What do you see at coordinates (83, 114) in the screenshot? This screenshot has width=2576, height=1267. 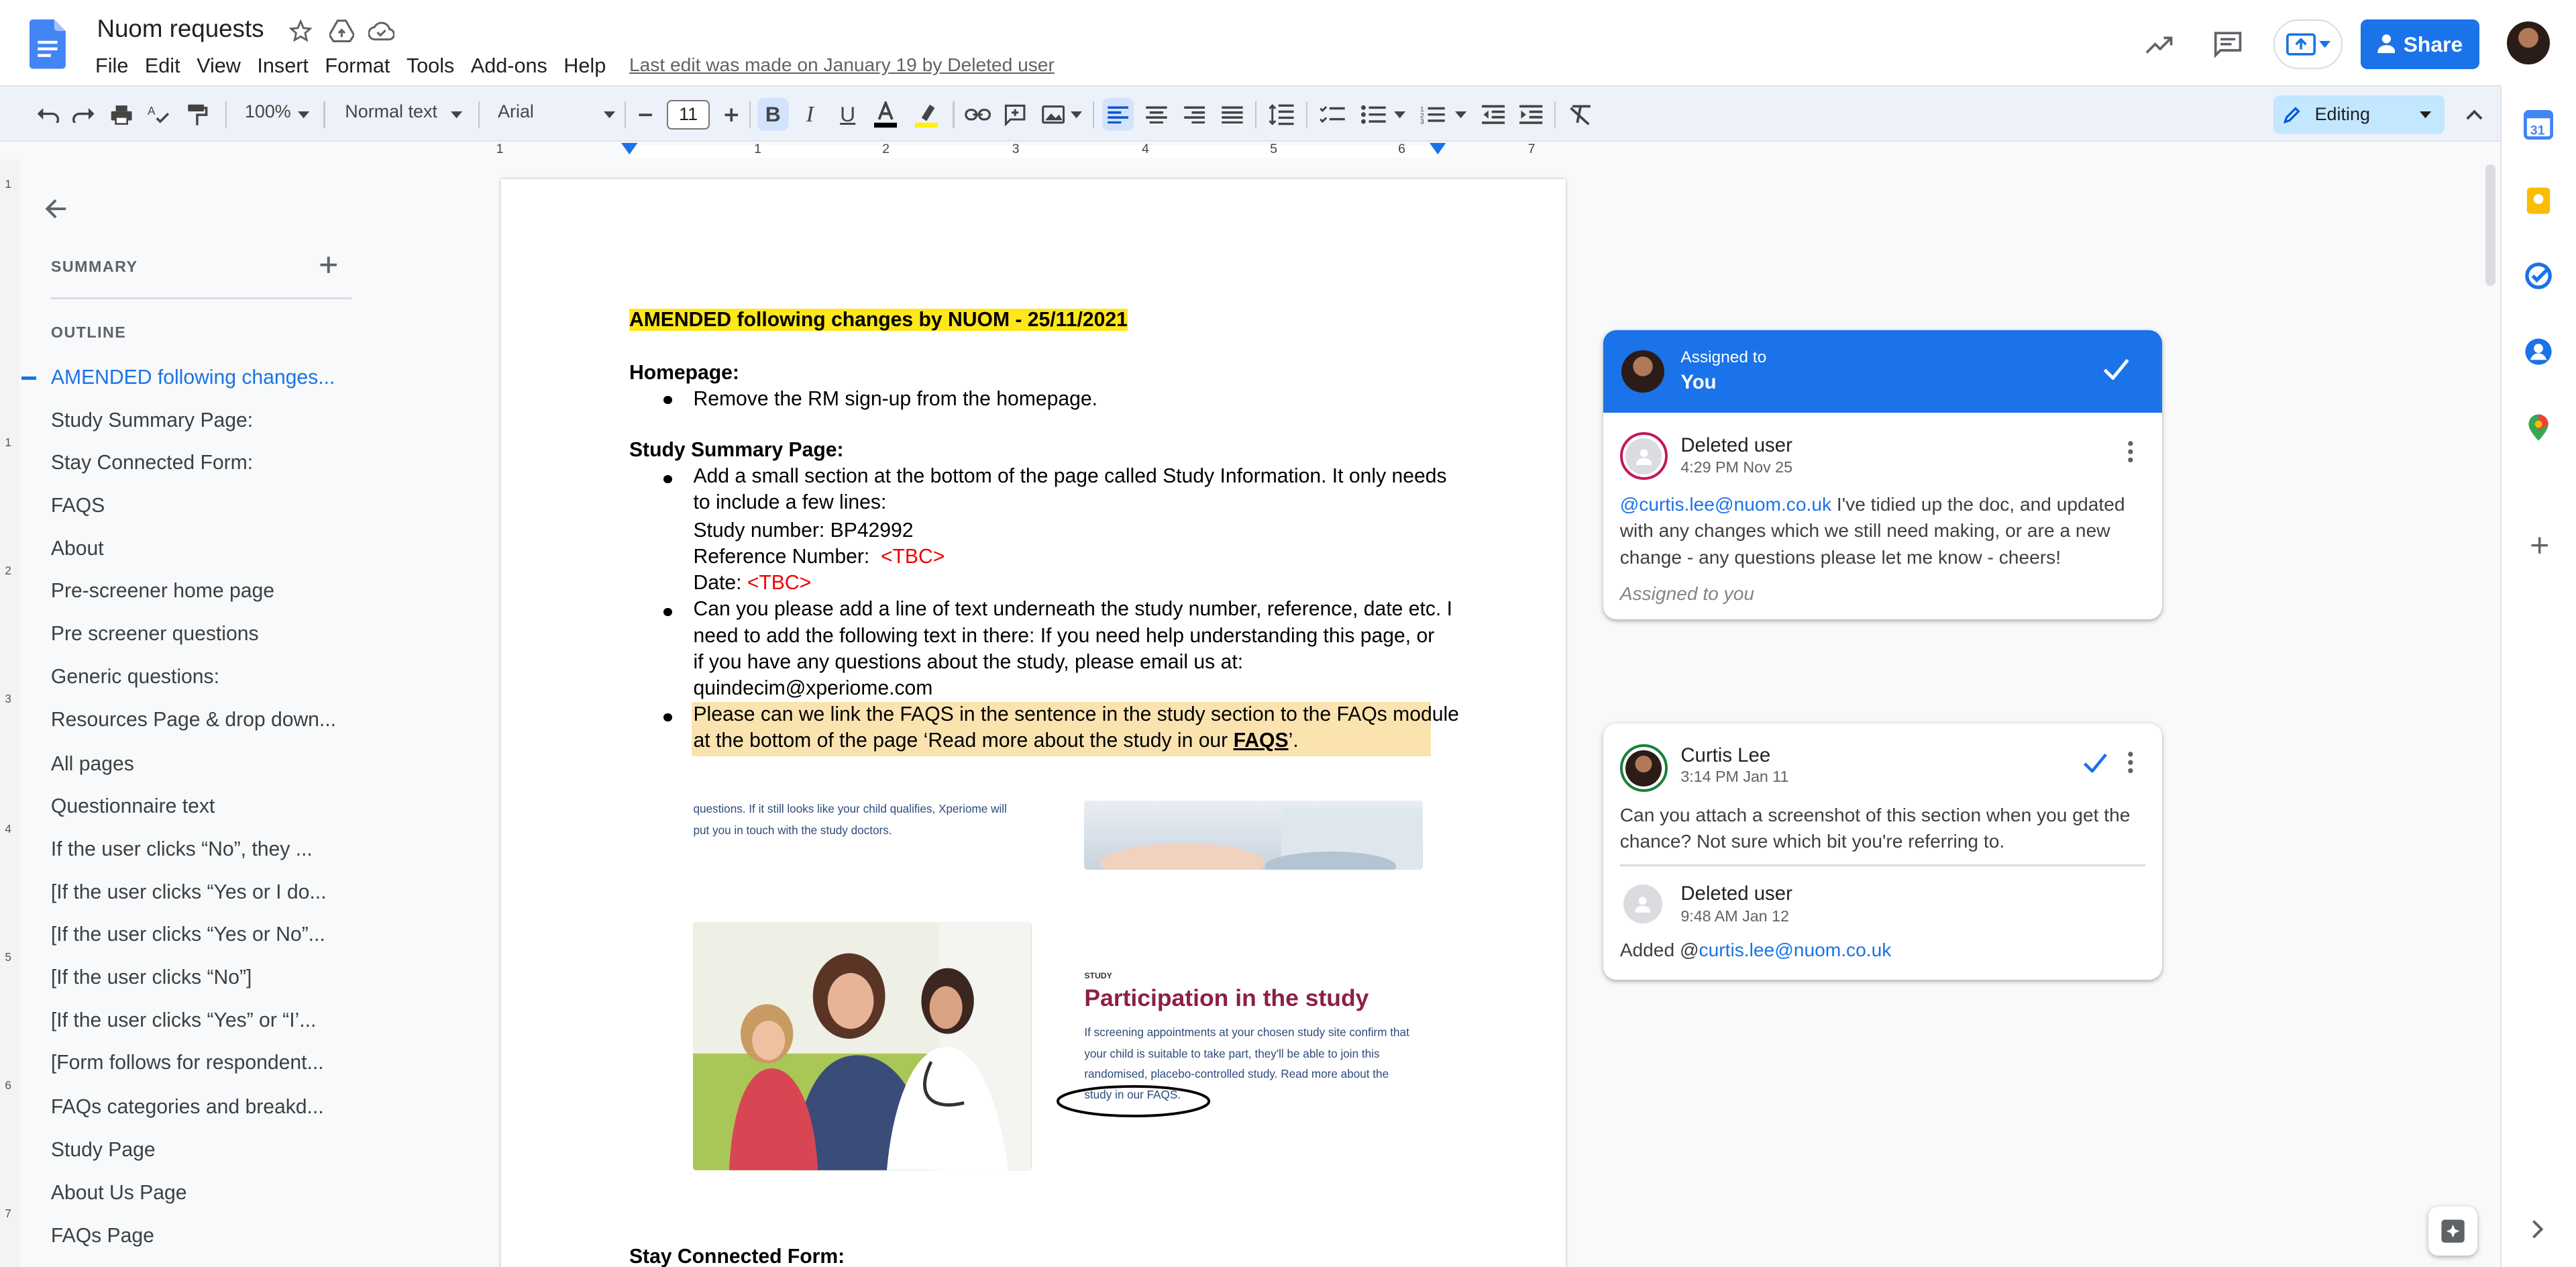 I see `redo-icon` at bounding box center [83, 114].